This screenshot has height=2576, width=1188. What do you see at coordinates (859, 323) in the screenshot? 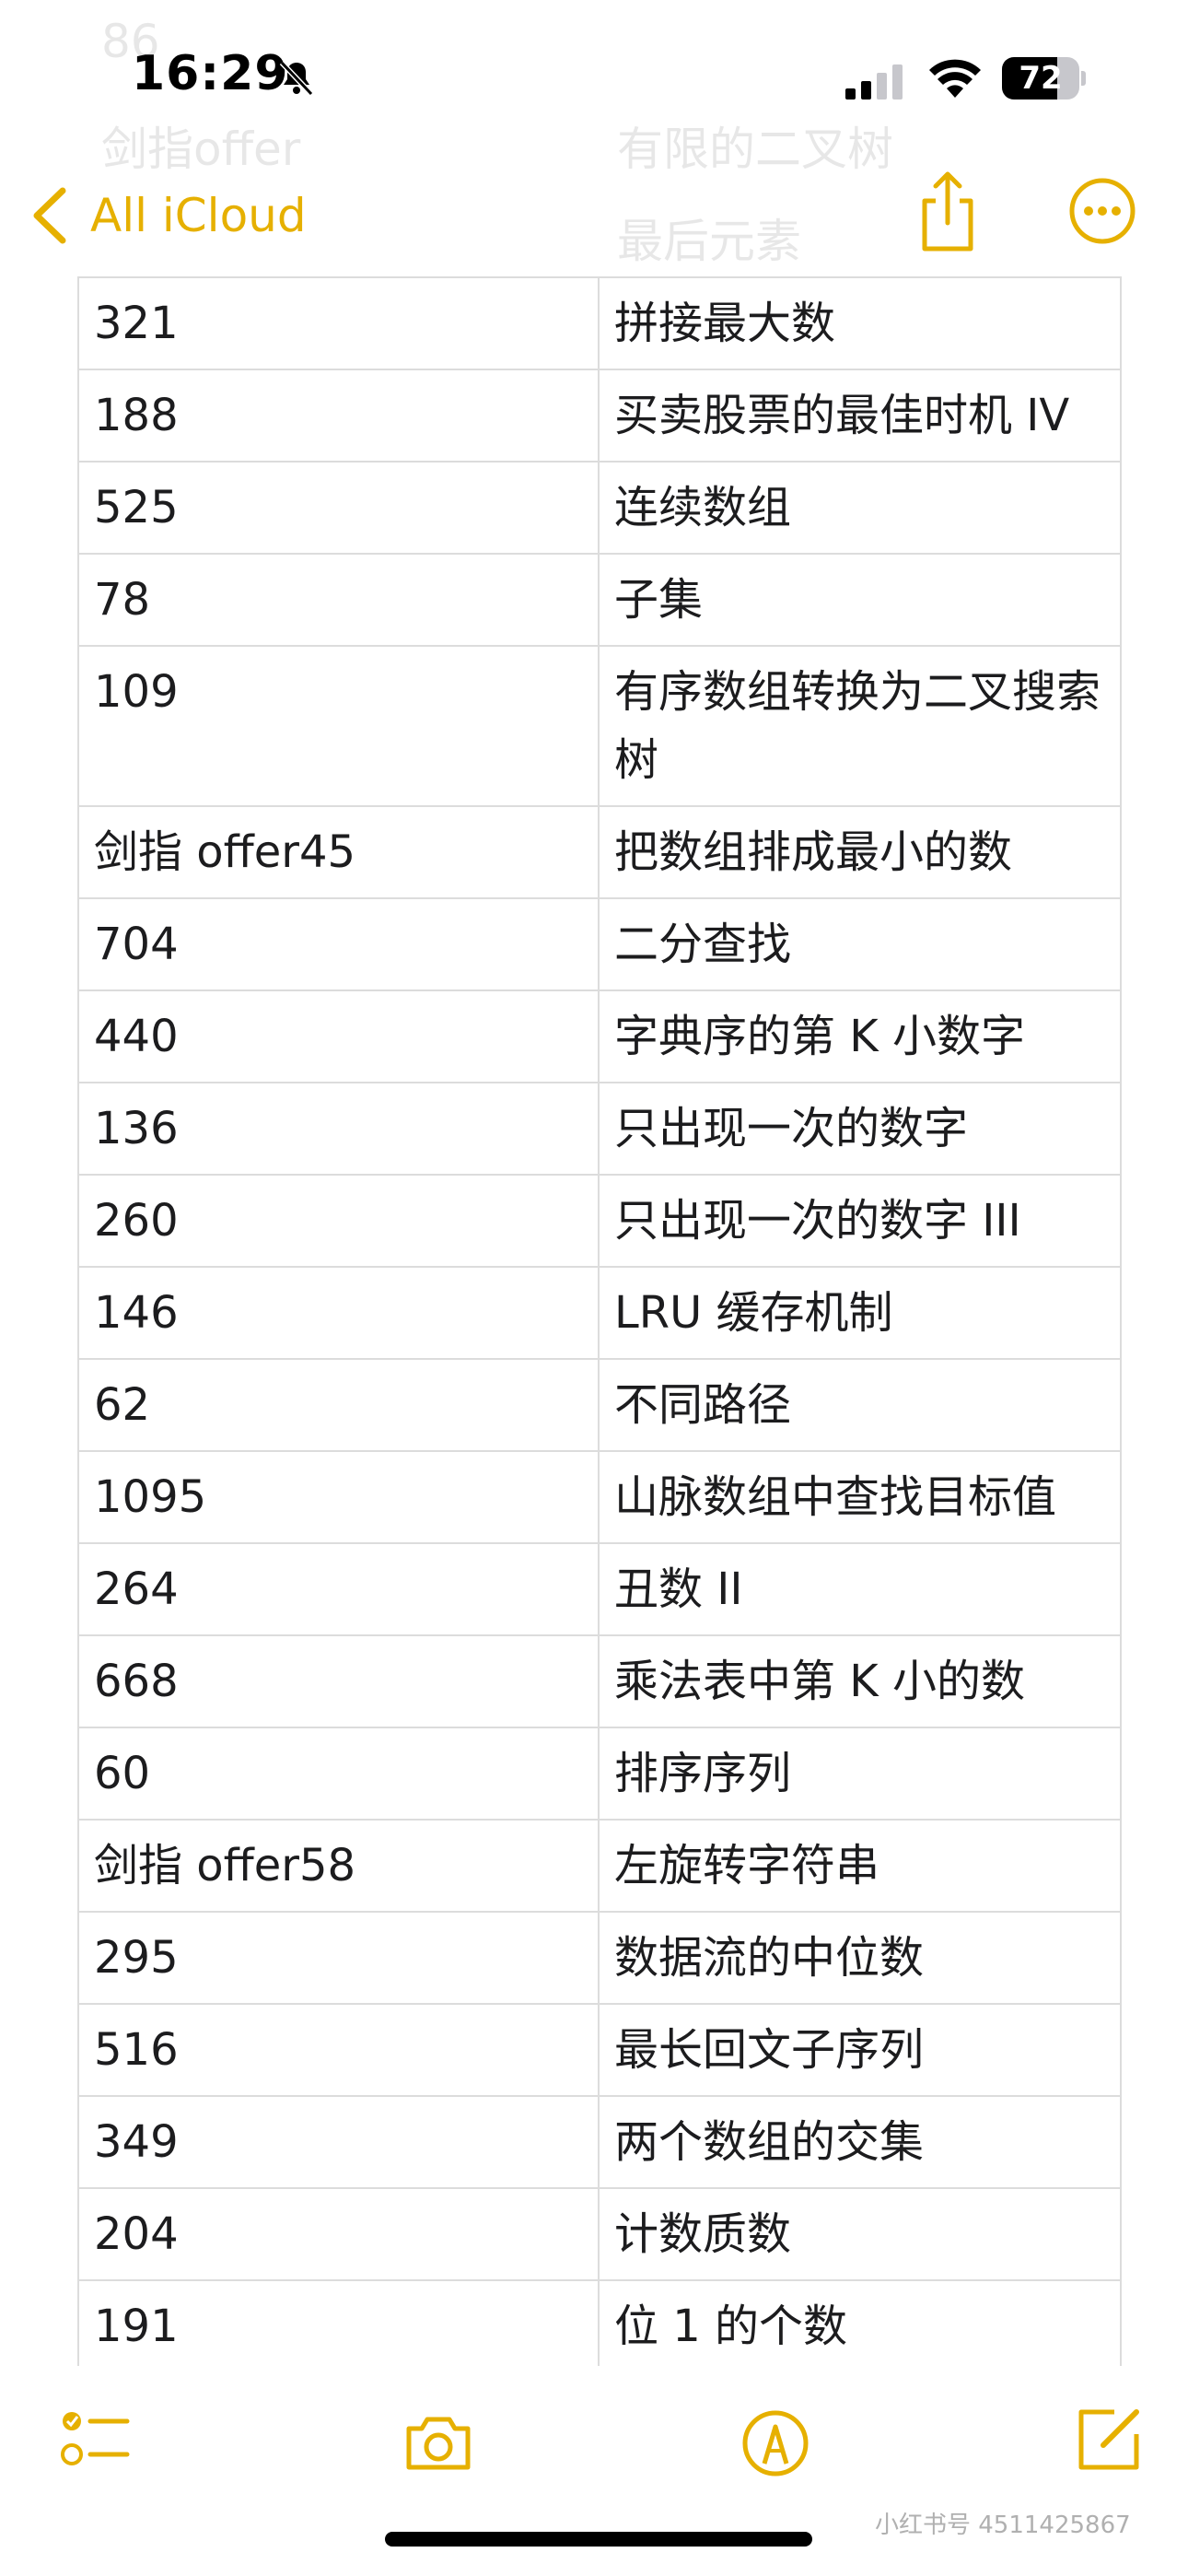
I see `problem-title-cell: 拼接最大数` at bounding box center [859, 323].